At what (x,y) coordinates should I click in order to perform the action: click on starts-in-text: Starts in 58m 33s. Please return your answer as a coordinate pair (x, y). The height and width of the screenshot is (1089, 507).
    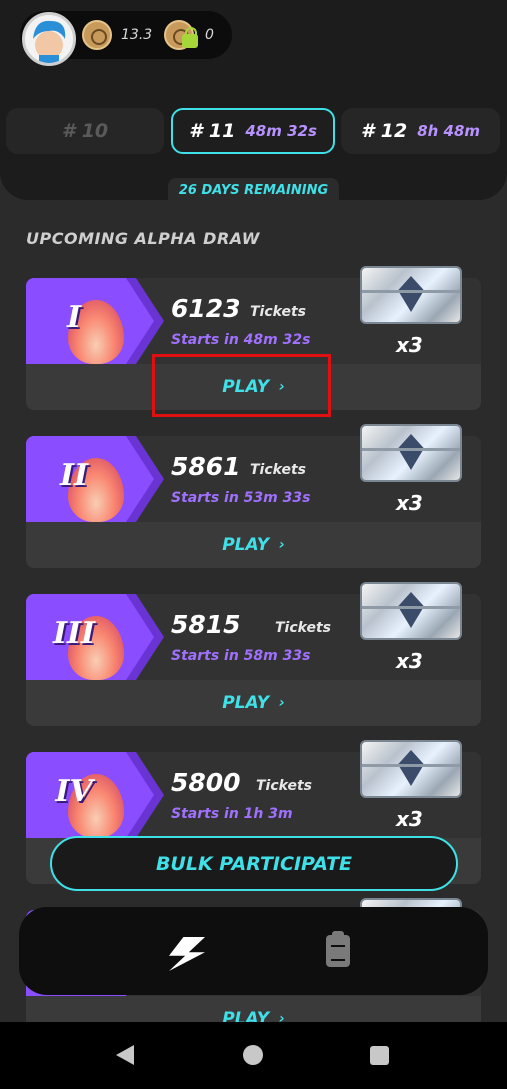
    Looking at the image, I should click on (241, 656).